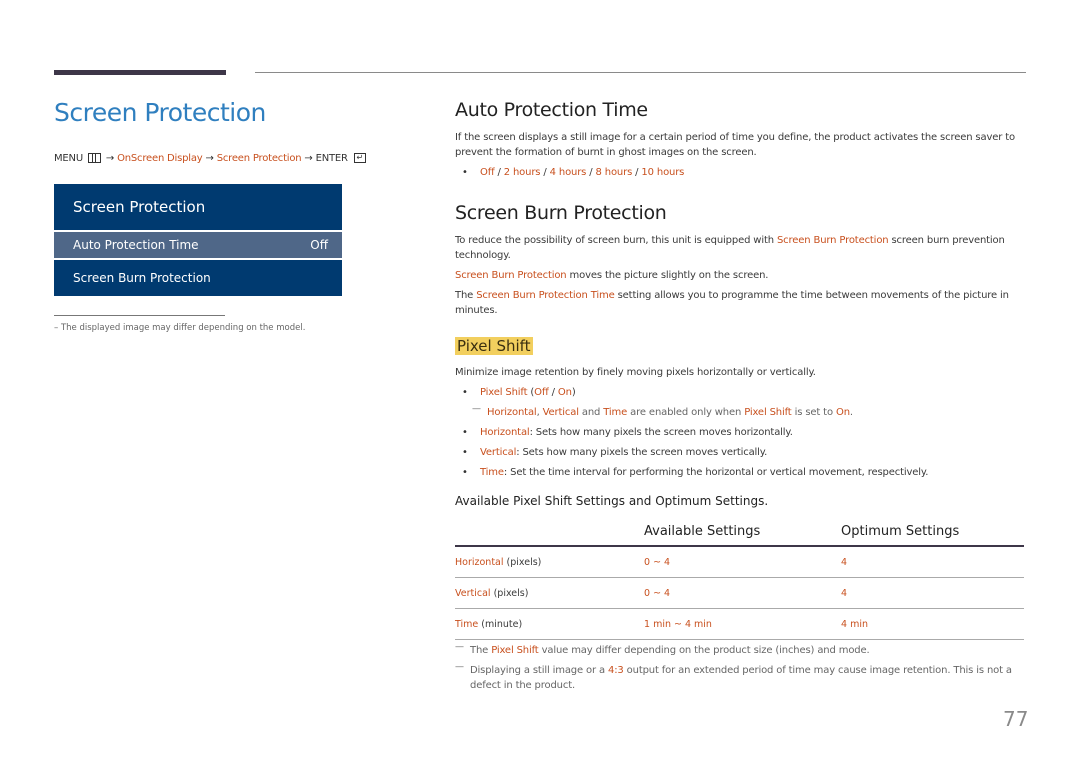  Describe the element at coordinates (331, 158) in the screenshot. I see `enter-label: ENTER` at that location.